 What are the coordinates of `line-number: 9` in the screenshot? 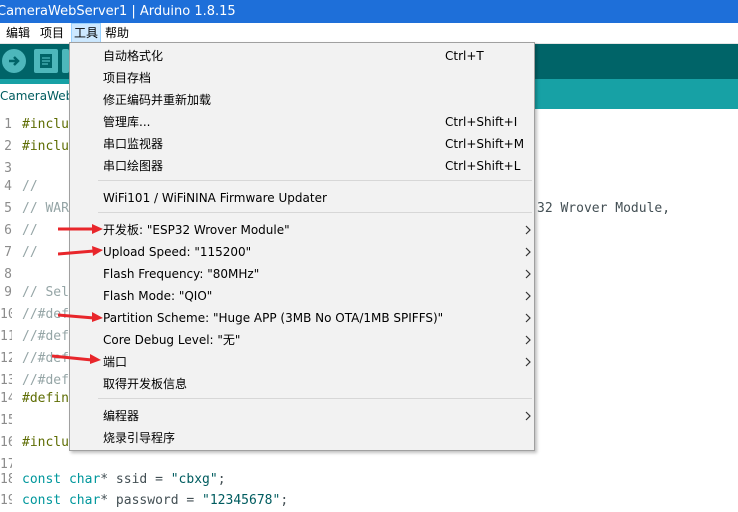 It's located at (8, 292).